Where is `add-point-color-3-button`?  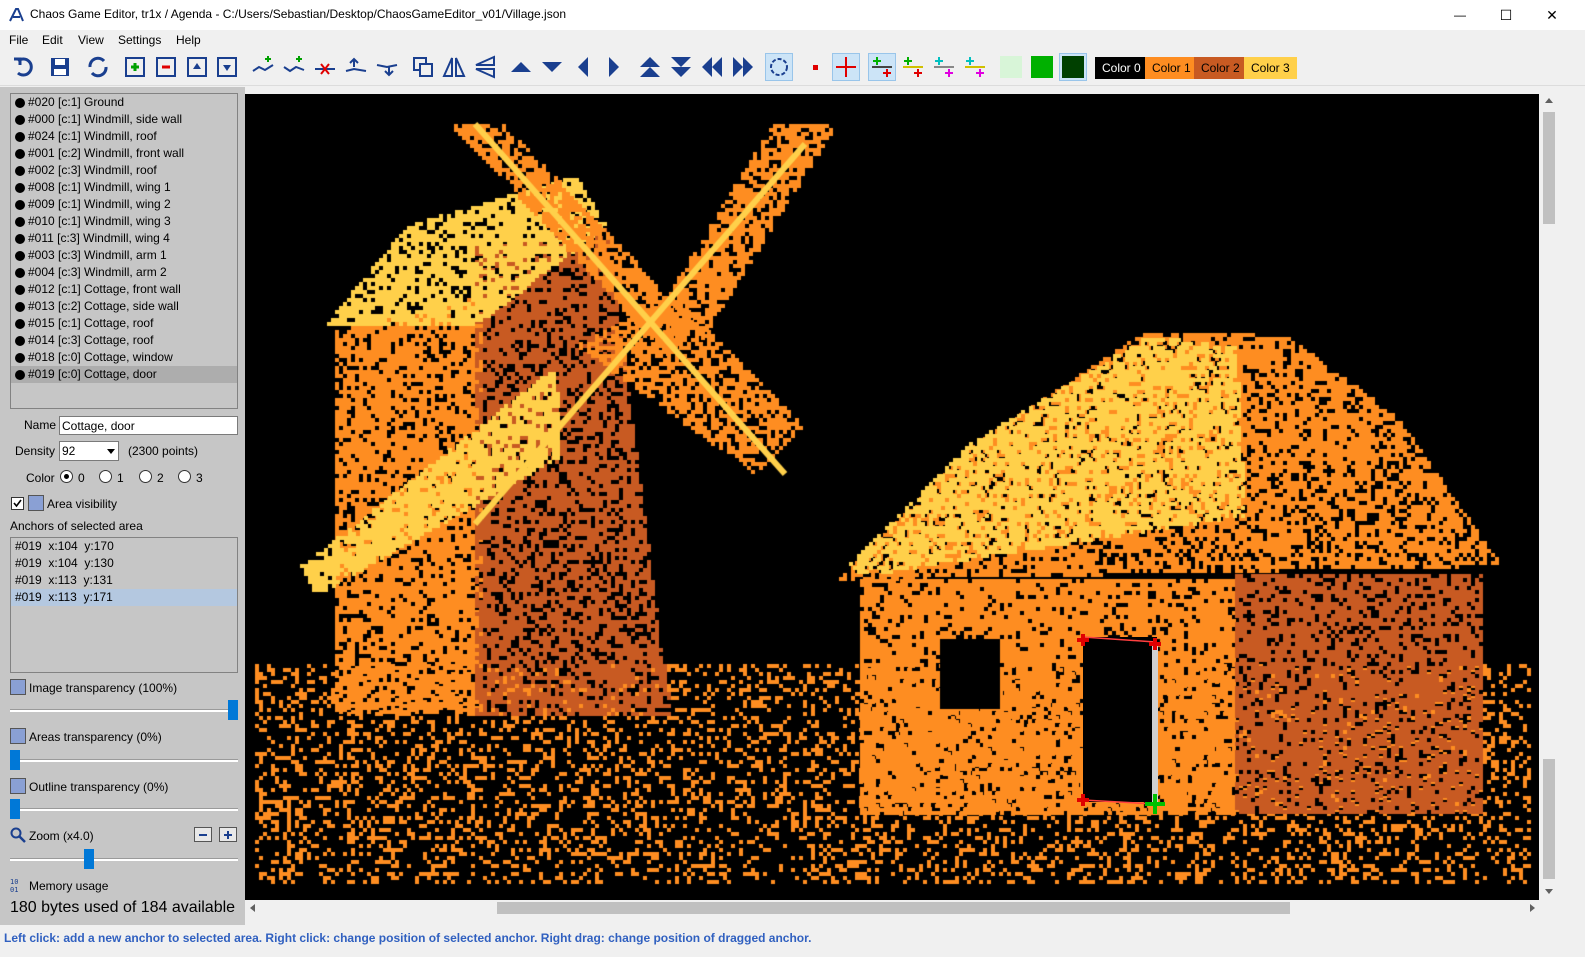 add-point-color-3-button is located at coordinates (944, 67).